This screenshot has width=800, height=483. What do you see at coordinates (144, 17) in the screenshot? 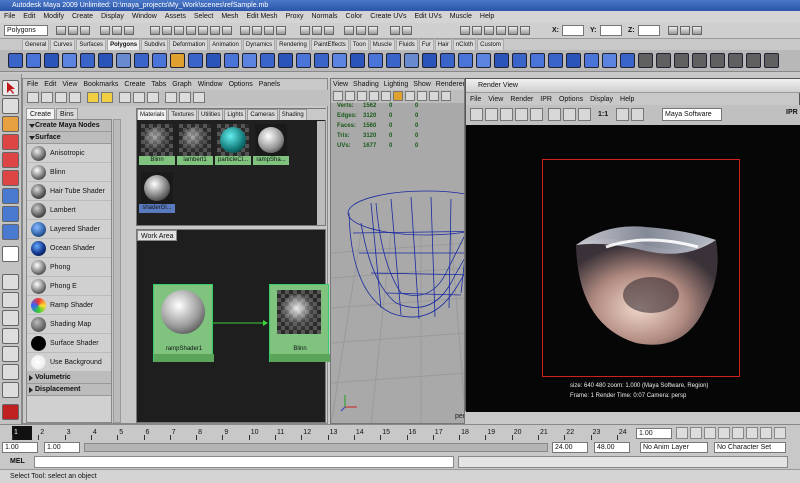
I see `menu-item-window: Window` at bounding box center [144, 17].